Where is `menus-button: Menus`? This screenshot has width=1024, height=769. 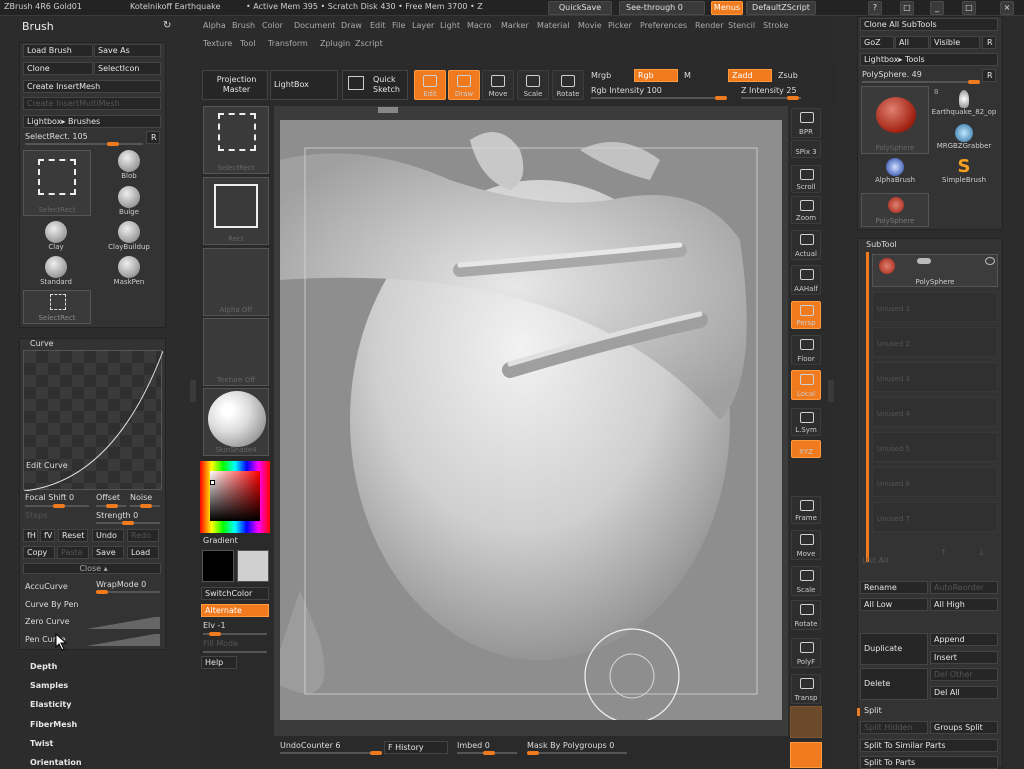 menus-button: Menus is located at coordinates (727, 8).